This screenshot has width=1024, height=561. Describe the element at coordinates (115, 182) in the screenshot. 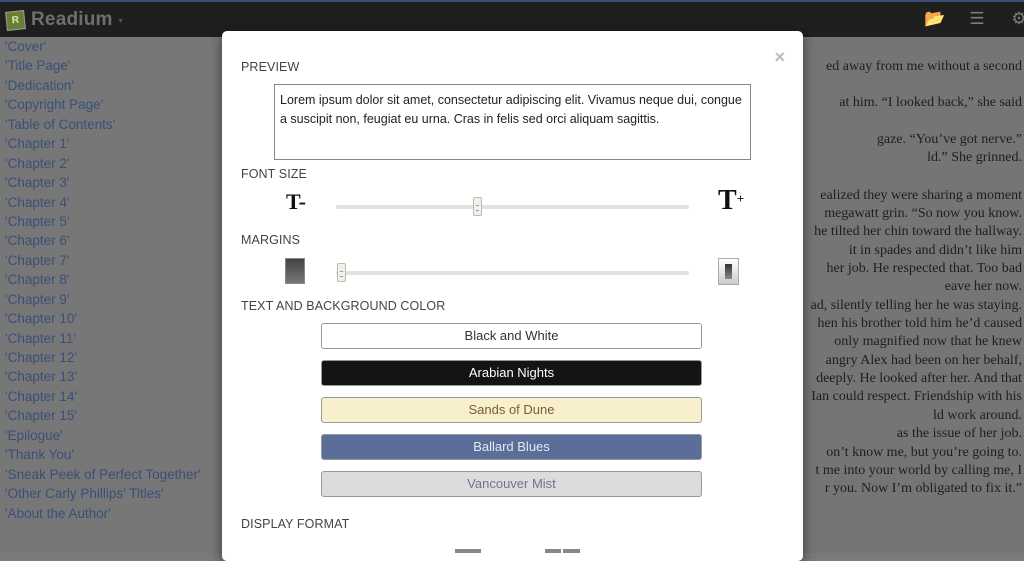

I see `toc-item: 'Chapter 3'` at that location.